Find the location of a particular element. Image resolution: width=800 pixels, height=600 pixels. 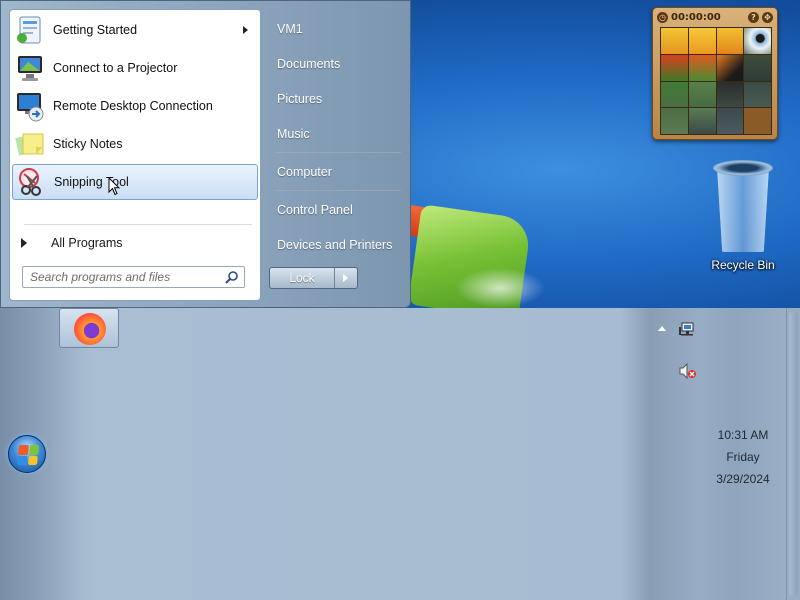

program-label: Getting Started is located at coordinates (95, 30).